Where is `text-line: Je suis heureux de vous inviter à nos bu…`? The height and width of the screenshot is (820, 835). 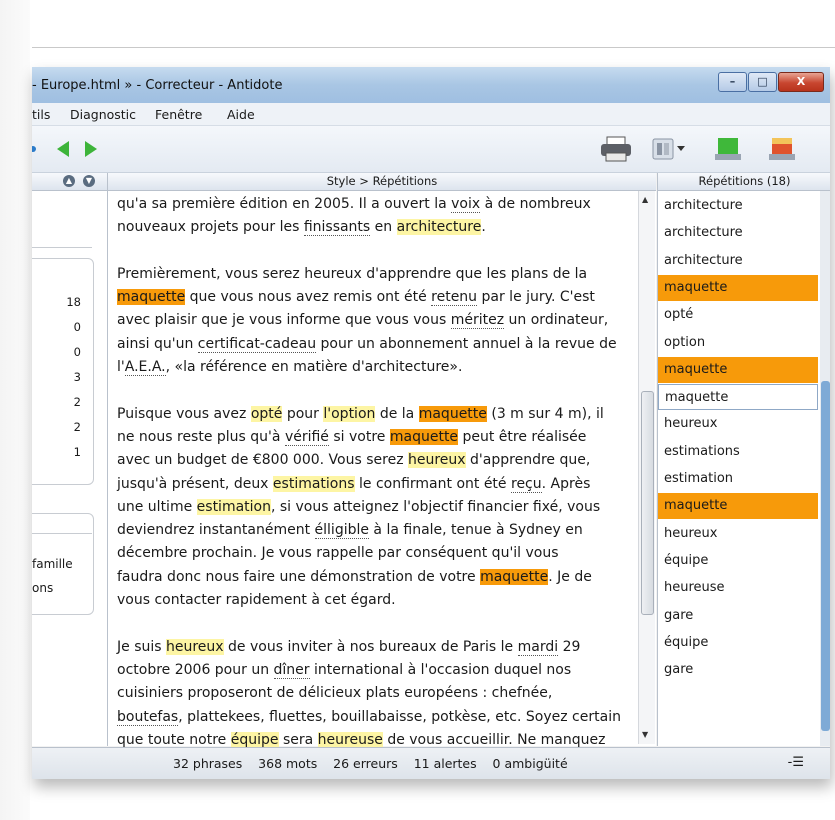 text-line: Je suis heureux de vous inviter à nos bu… is located at coordinates (377, 647).